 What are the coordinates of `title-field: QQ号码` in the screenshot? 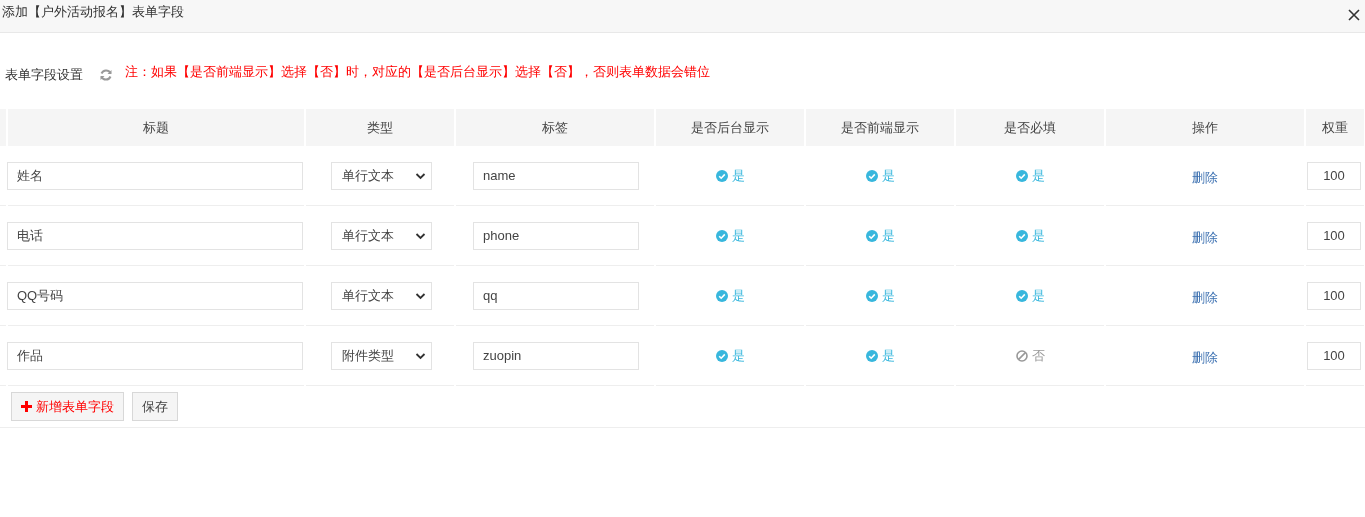 It's located at (155, 295).